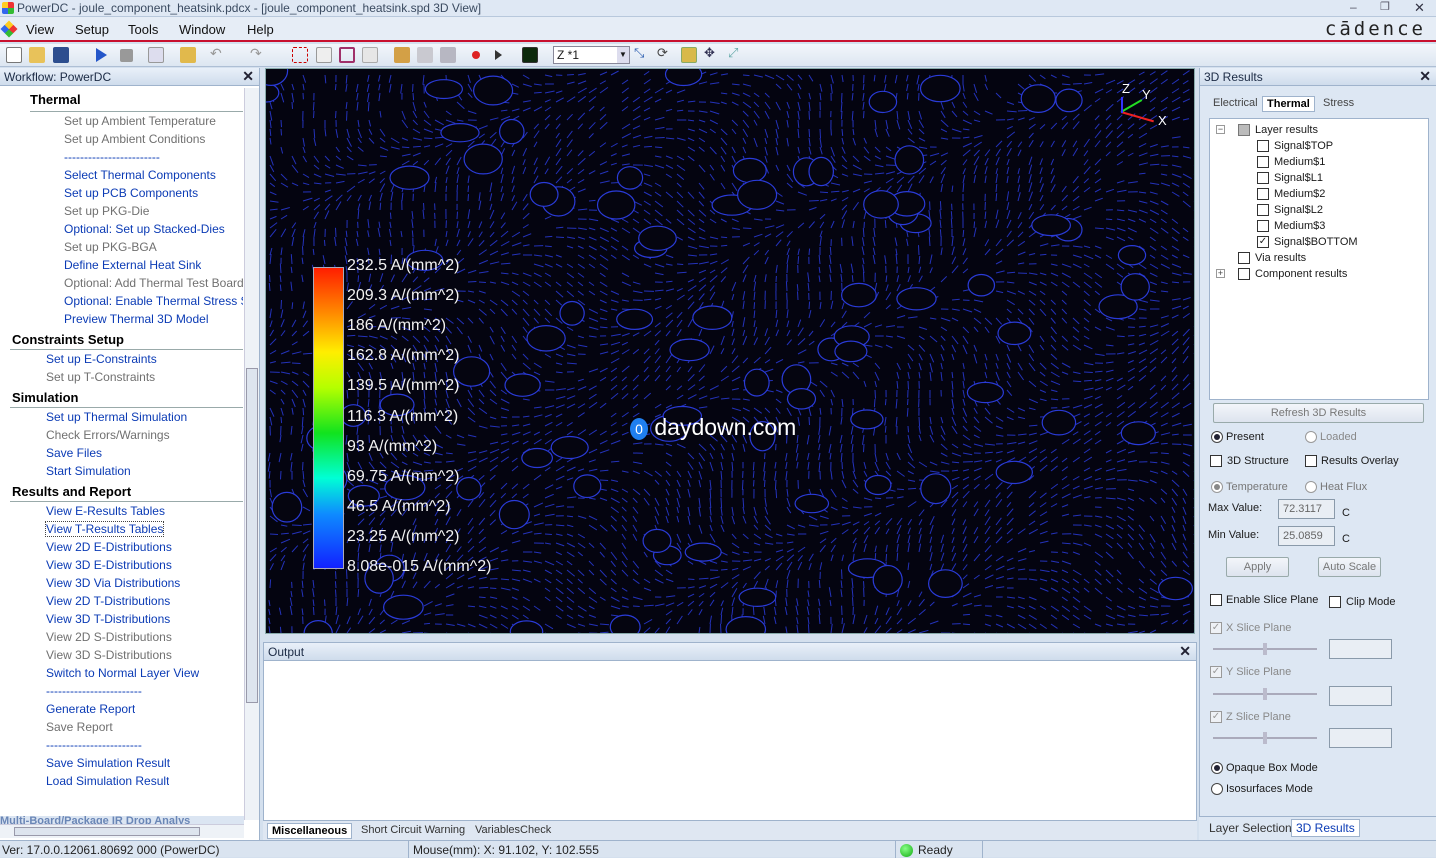 This screenshot has height=858, width=1436. I want to click on step-icon, so click(498, 55).